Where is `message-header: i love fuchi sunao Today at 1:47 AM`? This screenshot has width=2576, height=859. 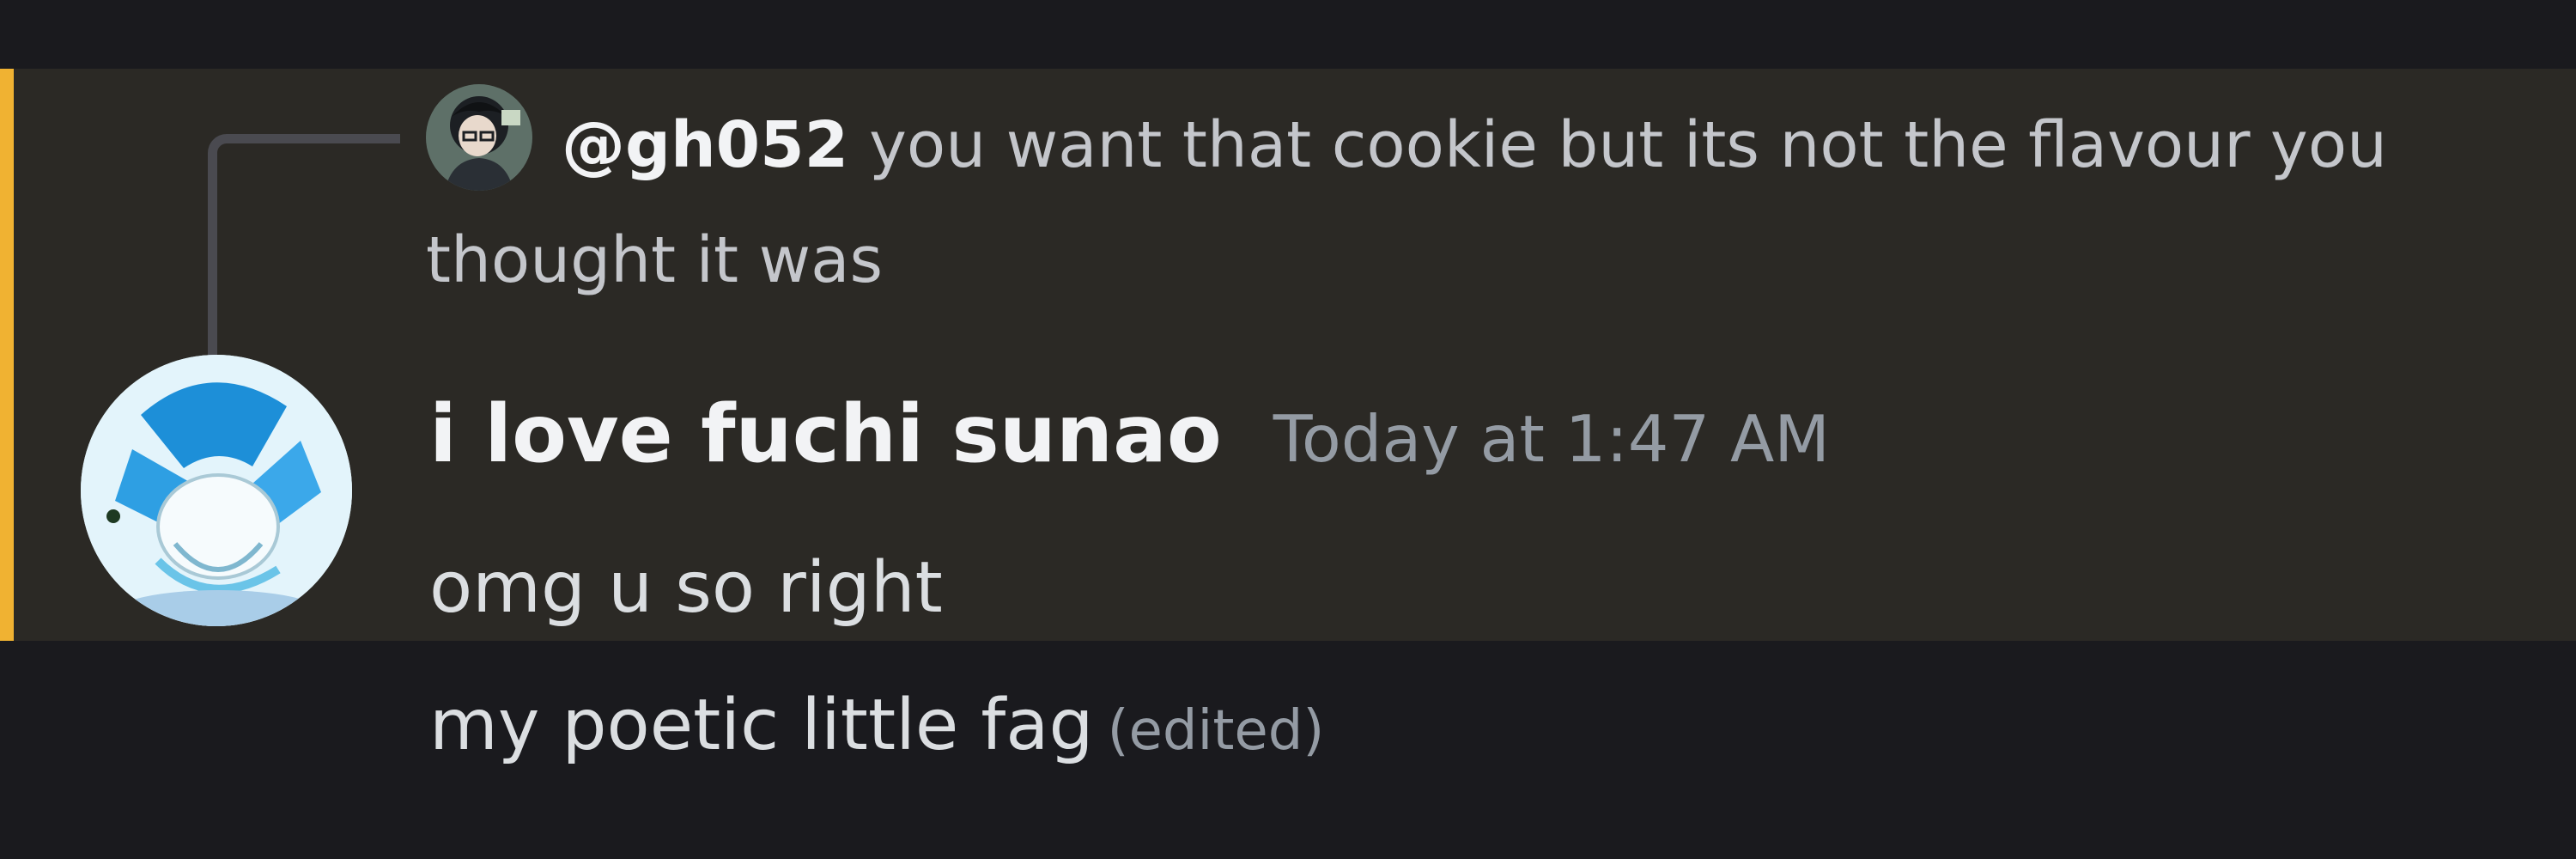
message-header: i love fuchi sunao Today at 1:47 AM is located at coordinates (1129, 434).